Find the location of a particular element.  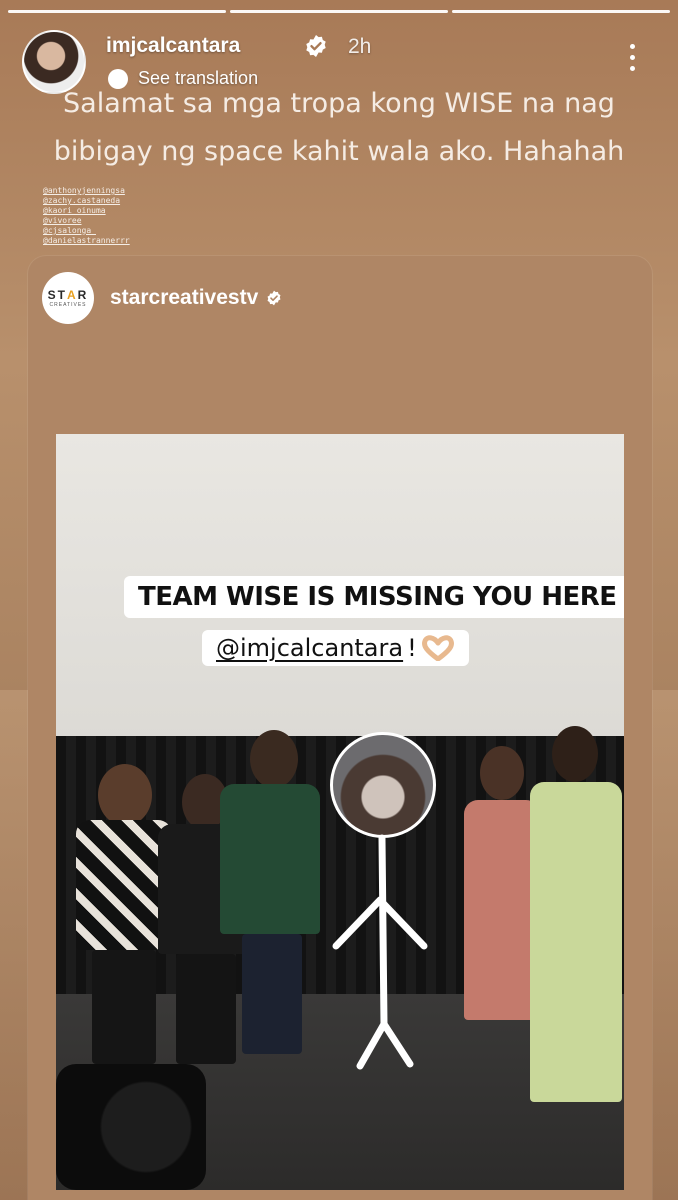

story-progress-bar is located at coordinates (339, 11).